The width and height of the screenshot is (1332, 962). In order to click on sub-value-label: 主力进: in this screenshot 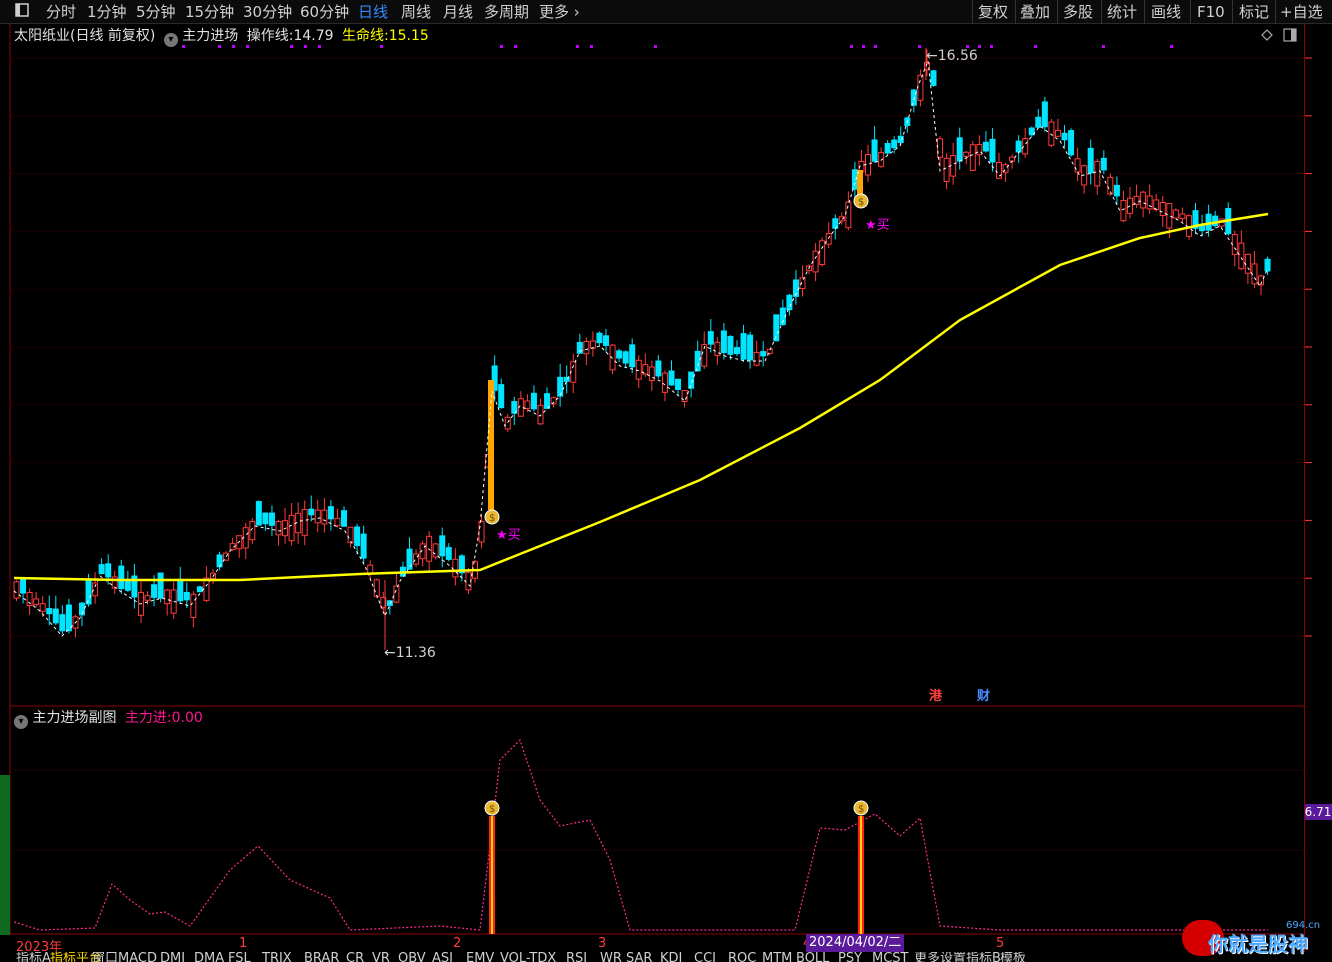, I will do `click(148, 718)`.